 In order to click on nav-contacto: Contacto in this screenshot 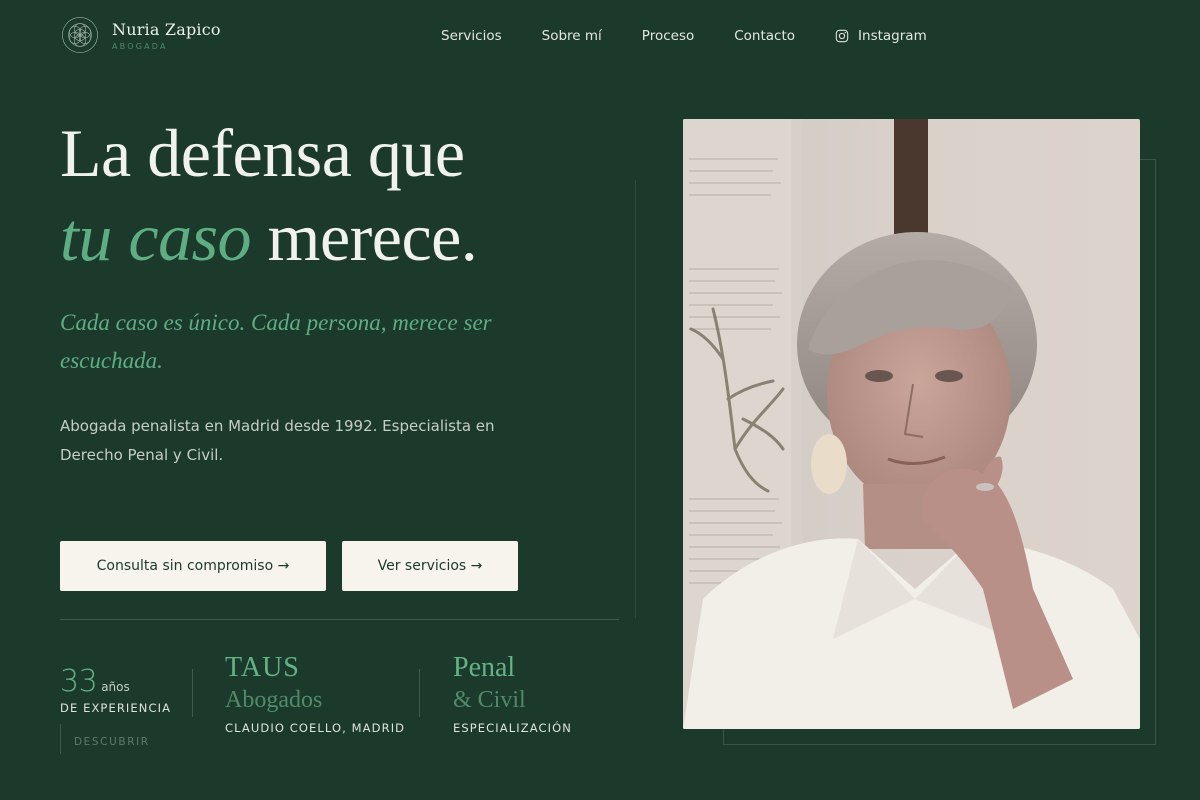, I will do `click(764, 36)`.